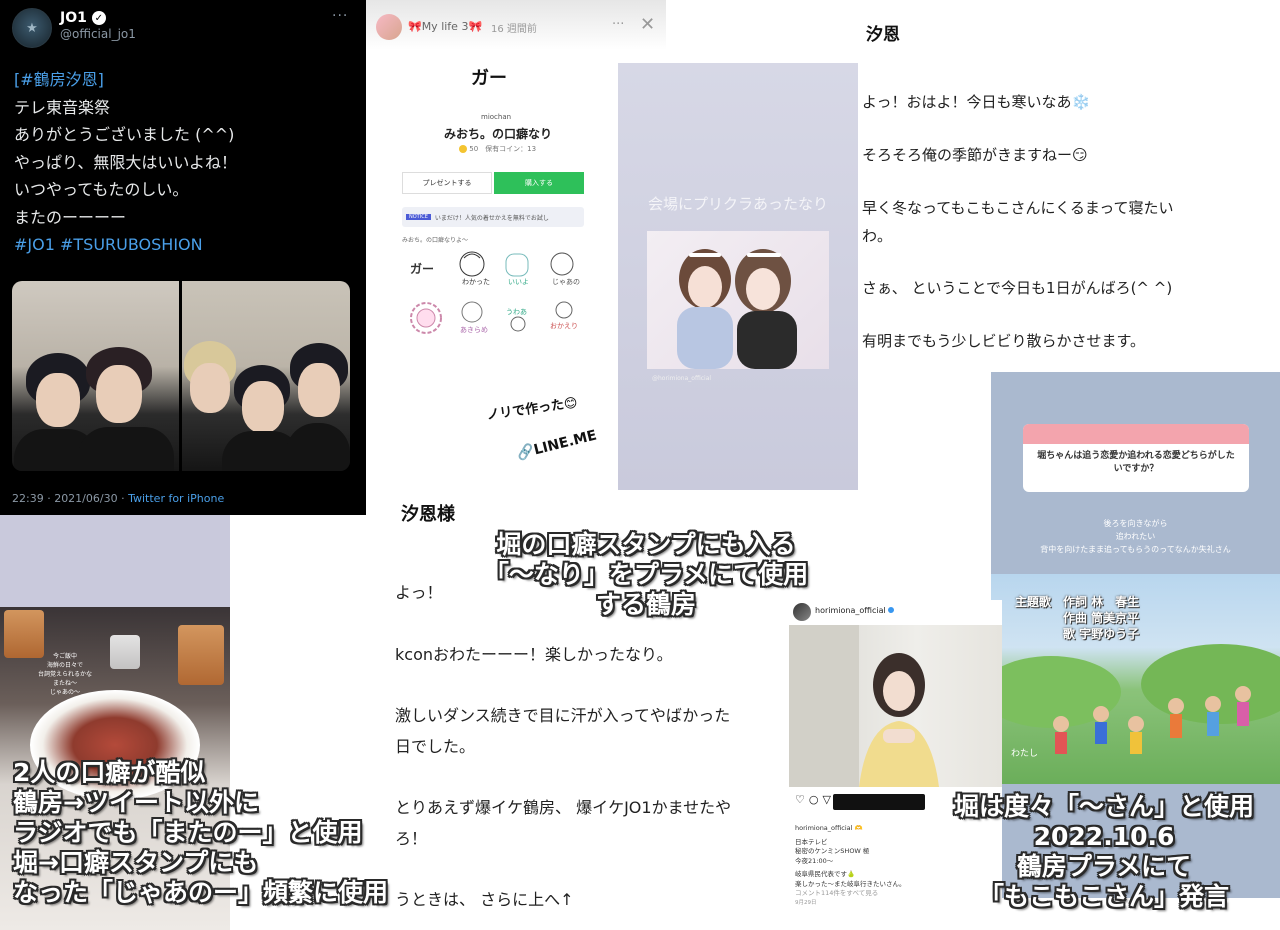  What do you see at coordinates (389, 27) in the screenshot?
I see `avatar` at bounding box center [389, 27].